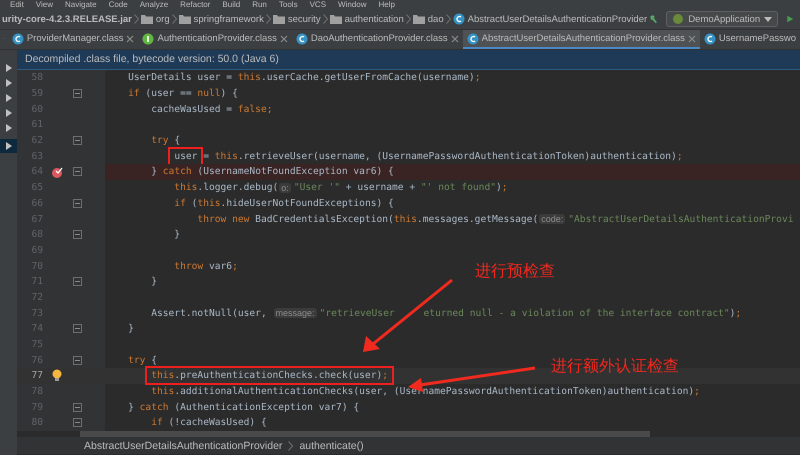 The image size is (800, 455). I want to click on code-text: this.logger.debug(, so click(225, 188).